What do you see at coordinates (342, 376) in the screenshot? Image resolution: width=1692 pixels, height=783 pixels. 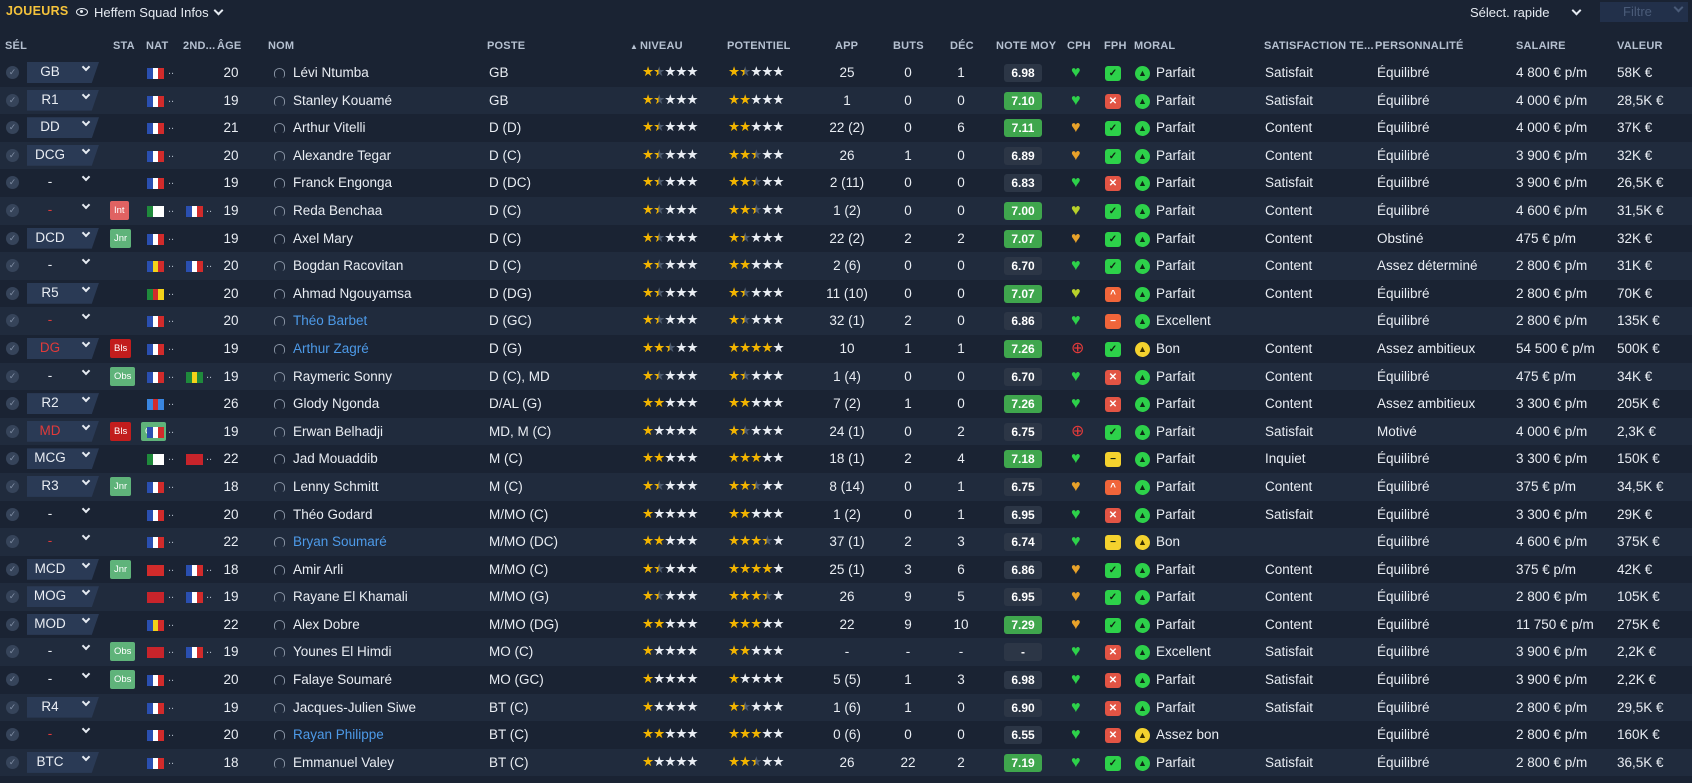 I see `player-name: Raymeric Sonny` at bounding box center [342, 376].